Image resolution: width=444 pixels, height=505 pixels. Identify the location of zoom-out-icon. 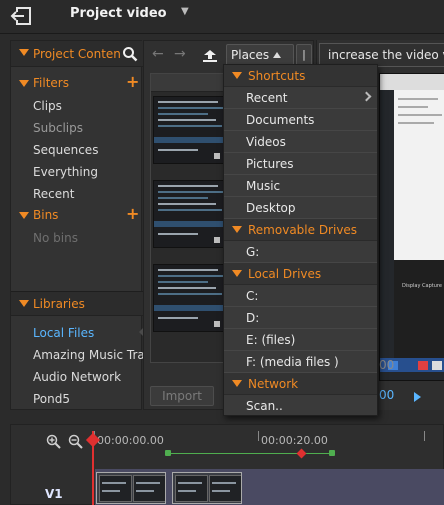
(75, 441).